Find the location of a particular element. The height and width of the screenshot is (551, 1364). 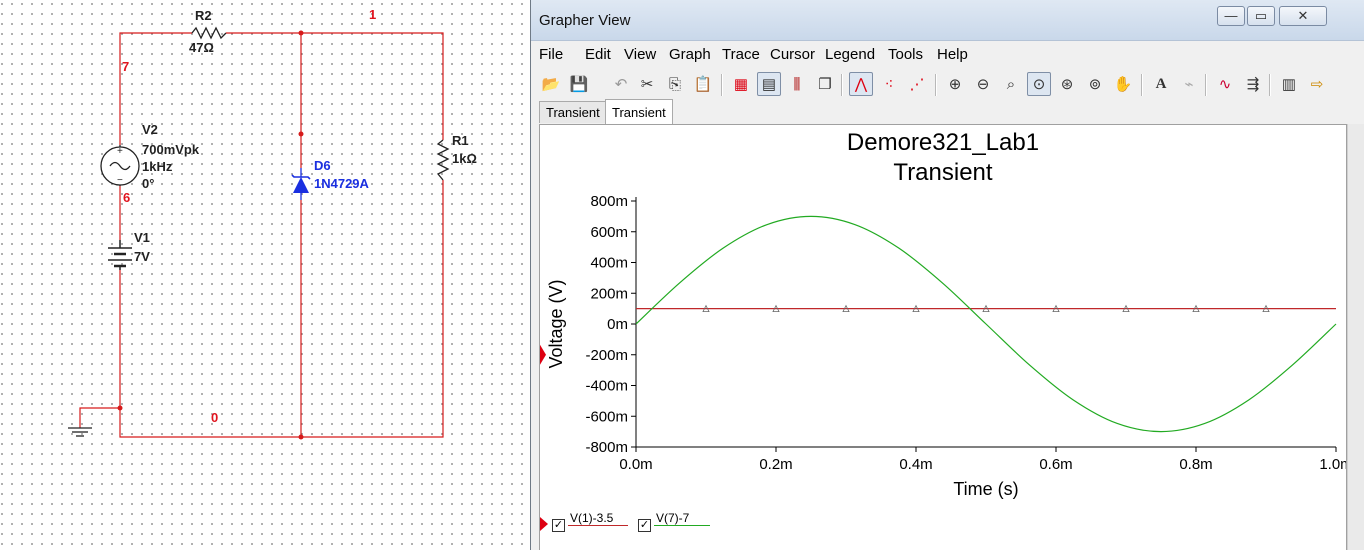

x-tick-label: 0.4m is located at coordinates (915, 464).